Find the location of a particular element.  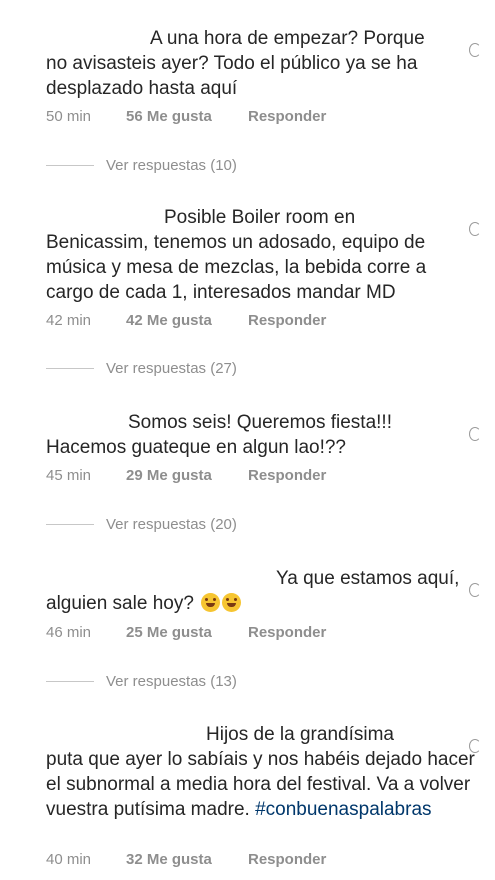

comment-meta: 40 min 32 Me gusta Responder is located at coordinates (186, 859).